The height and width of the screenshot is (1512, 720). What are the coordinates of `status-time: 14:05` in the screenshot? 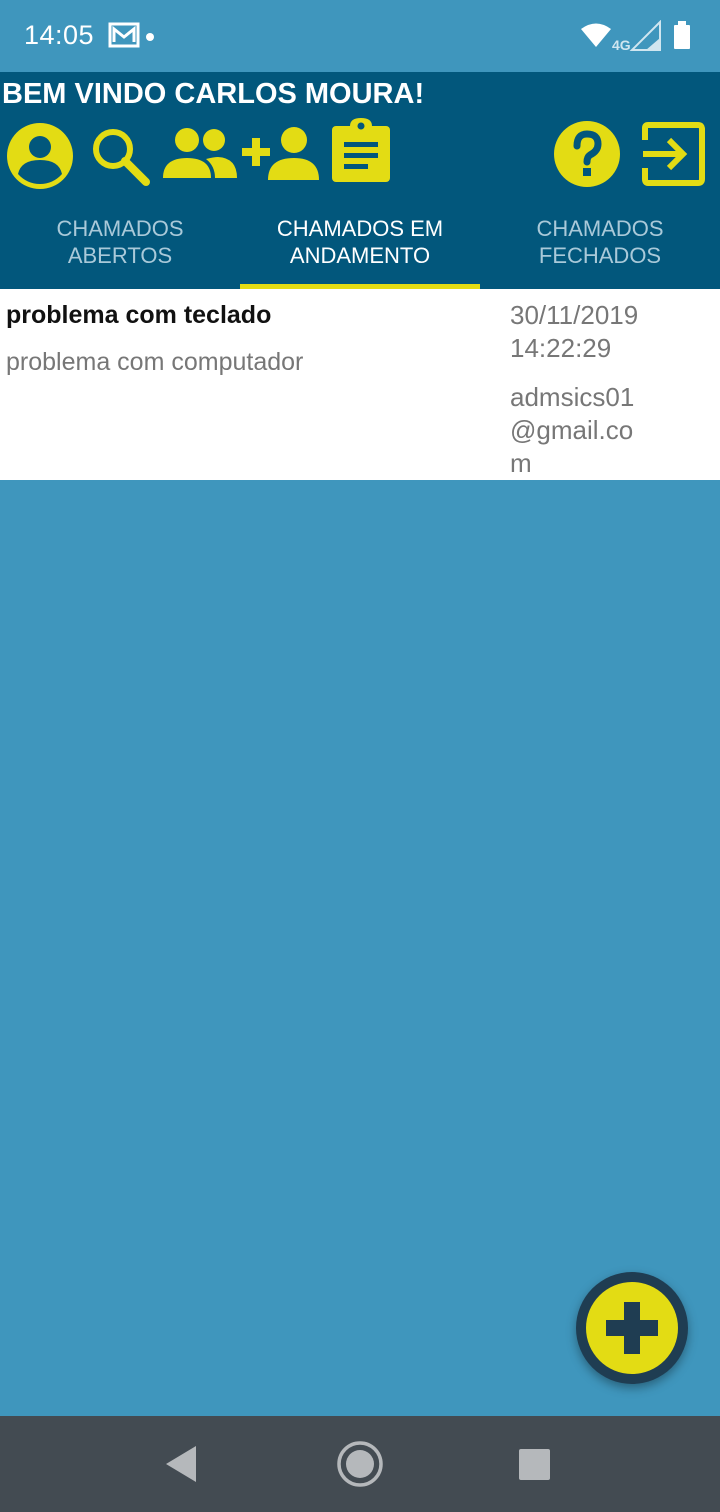 It's located at (59, 35).